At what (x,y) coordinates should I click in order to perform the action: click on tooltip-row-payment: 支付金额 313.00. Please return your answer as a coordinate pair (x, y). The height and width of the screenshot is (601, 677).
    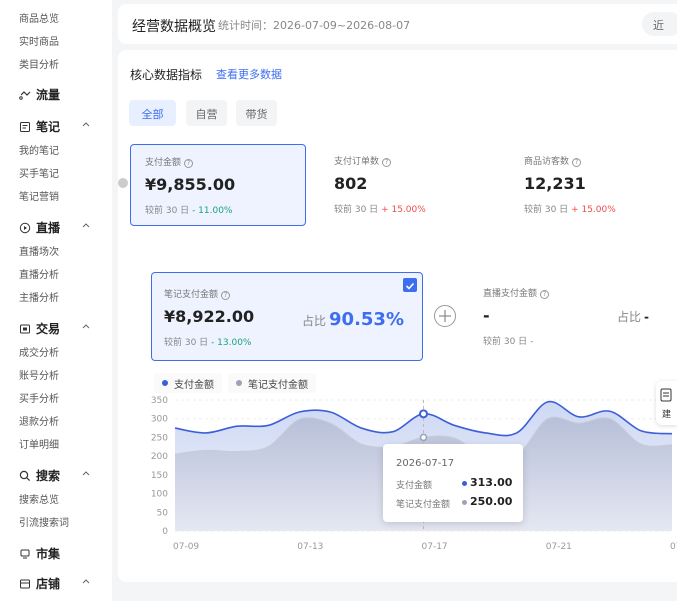
    Looking at the image, I should click on (454, 483).